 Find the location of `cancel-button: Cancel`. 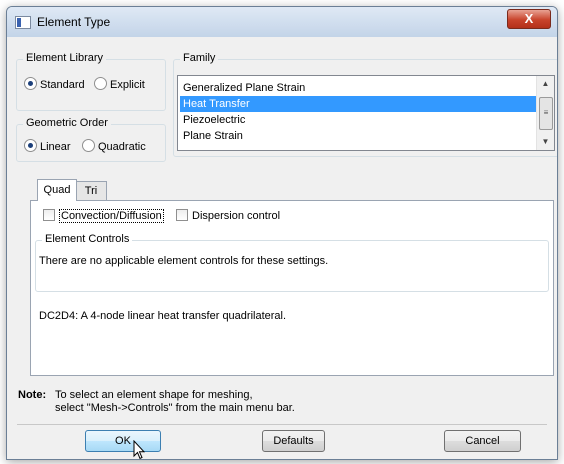

cancel-button: Cancel is located at coordinates (482, 441).